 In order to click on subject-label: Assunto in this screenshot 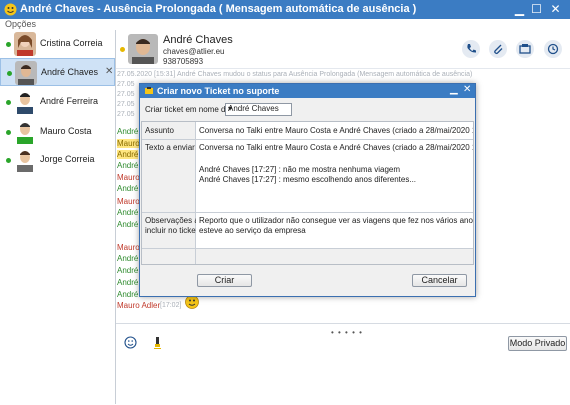, I will do `click(159, 130)`.